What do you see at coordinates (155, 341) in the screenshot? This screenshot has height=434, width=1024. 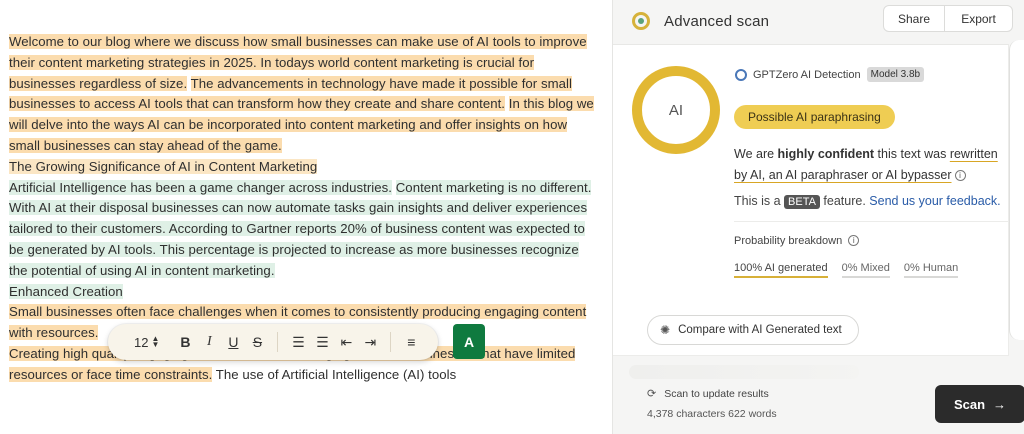 I see `stepper-arrows-icon: ▲ ▼` at bounding box center [155, 341].